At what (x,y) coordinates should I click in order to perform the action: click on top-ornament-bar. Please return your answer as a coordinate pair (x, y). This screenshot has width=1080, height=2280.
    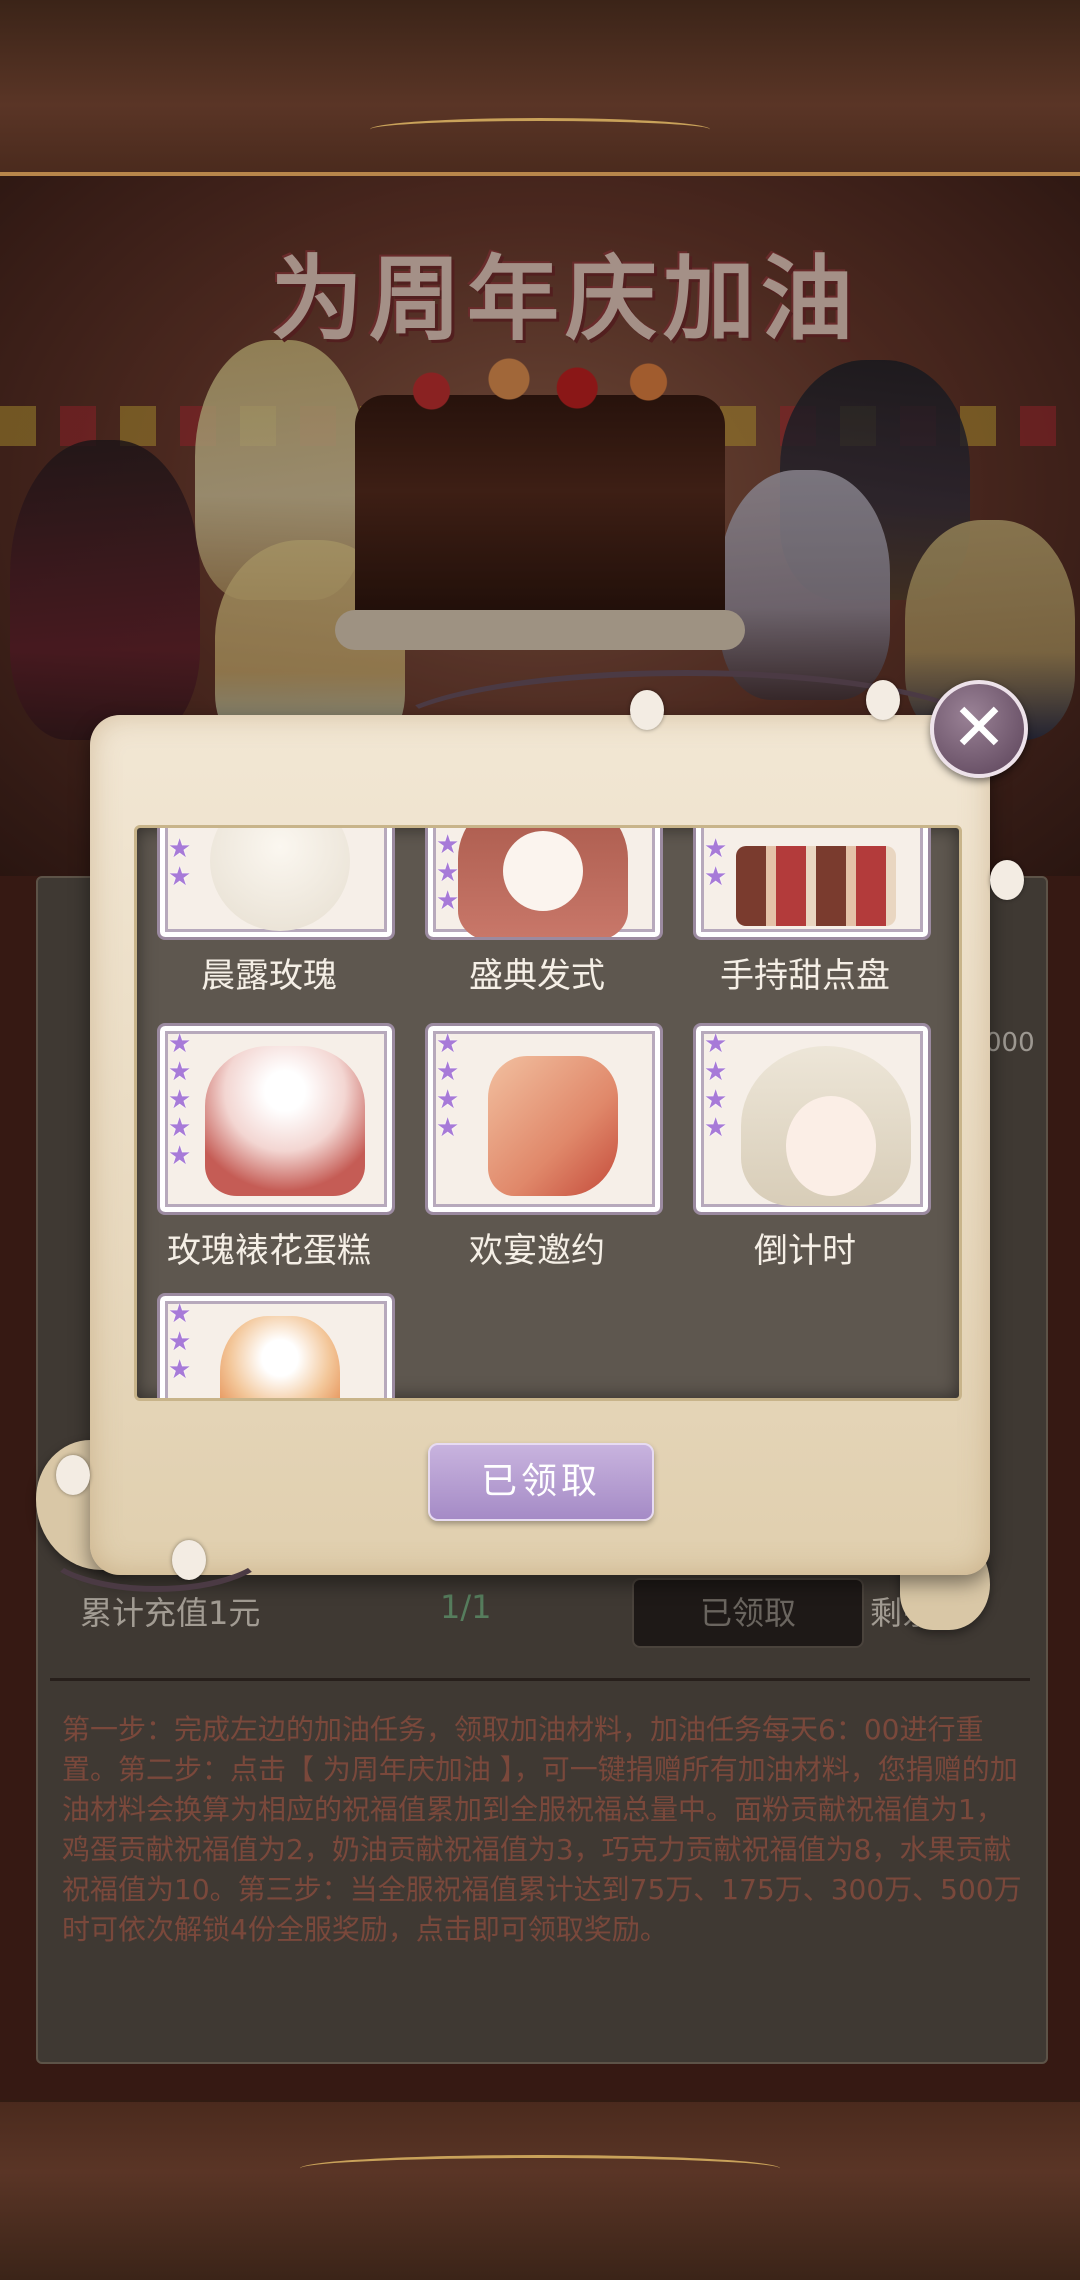
    Looking at the image, I should click on (540, 87).